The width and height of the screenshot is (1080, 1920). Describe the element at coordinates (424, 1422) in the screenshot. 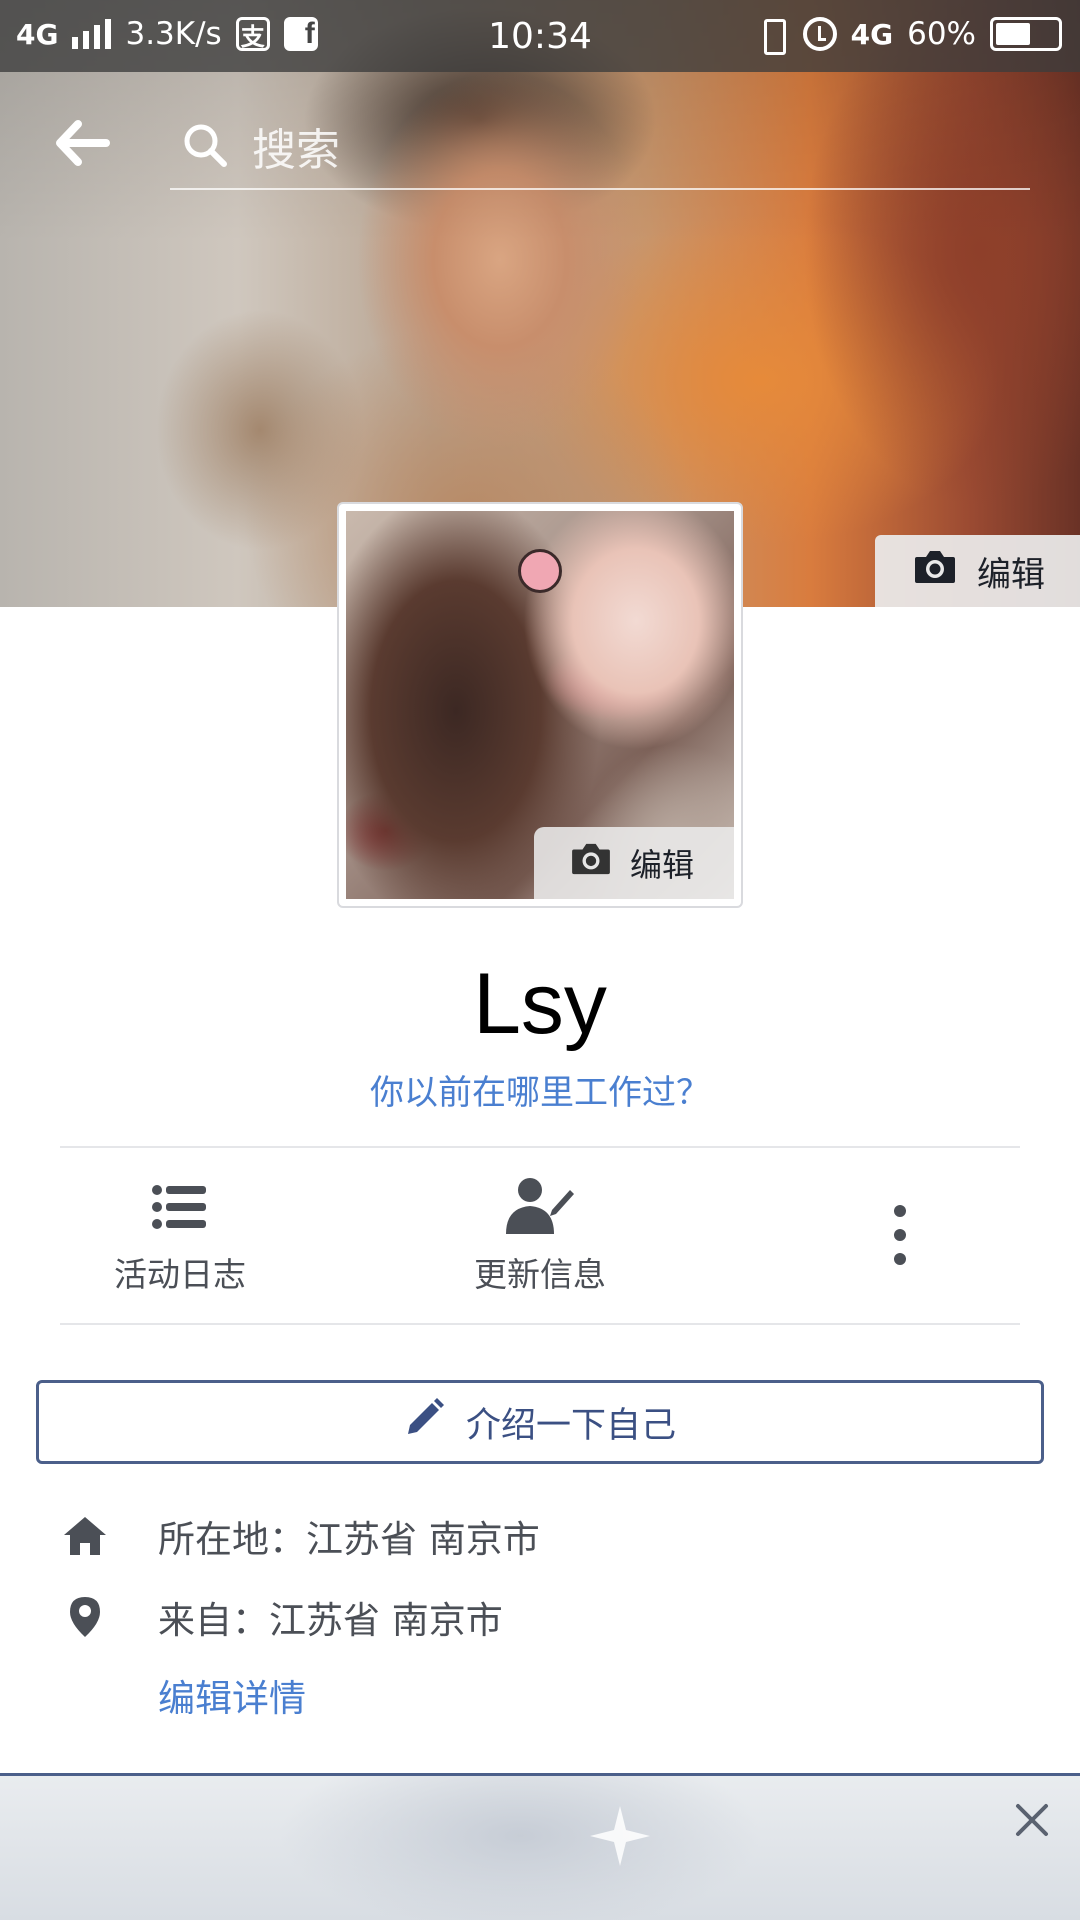

I see `pencil-icon` at that location.